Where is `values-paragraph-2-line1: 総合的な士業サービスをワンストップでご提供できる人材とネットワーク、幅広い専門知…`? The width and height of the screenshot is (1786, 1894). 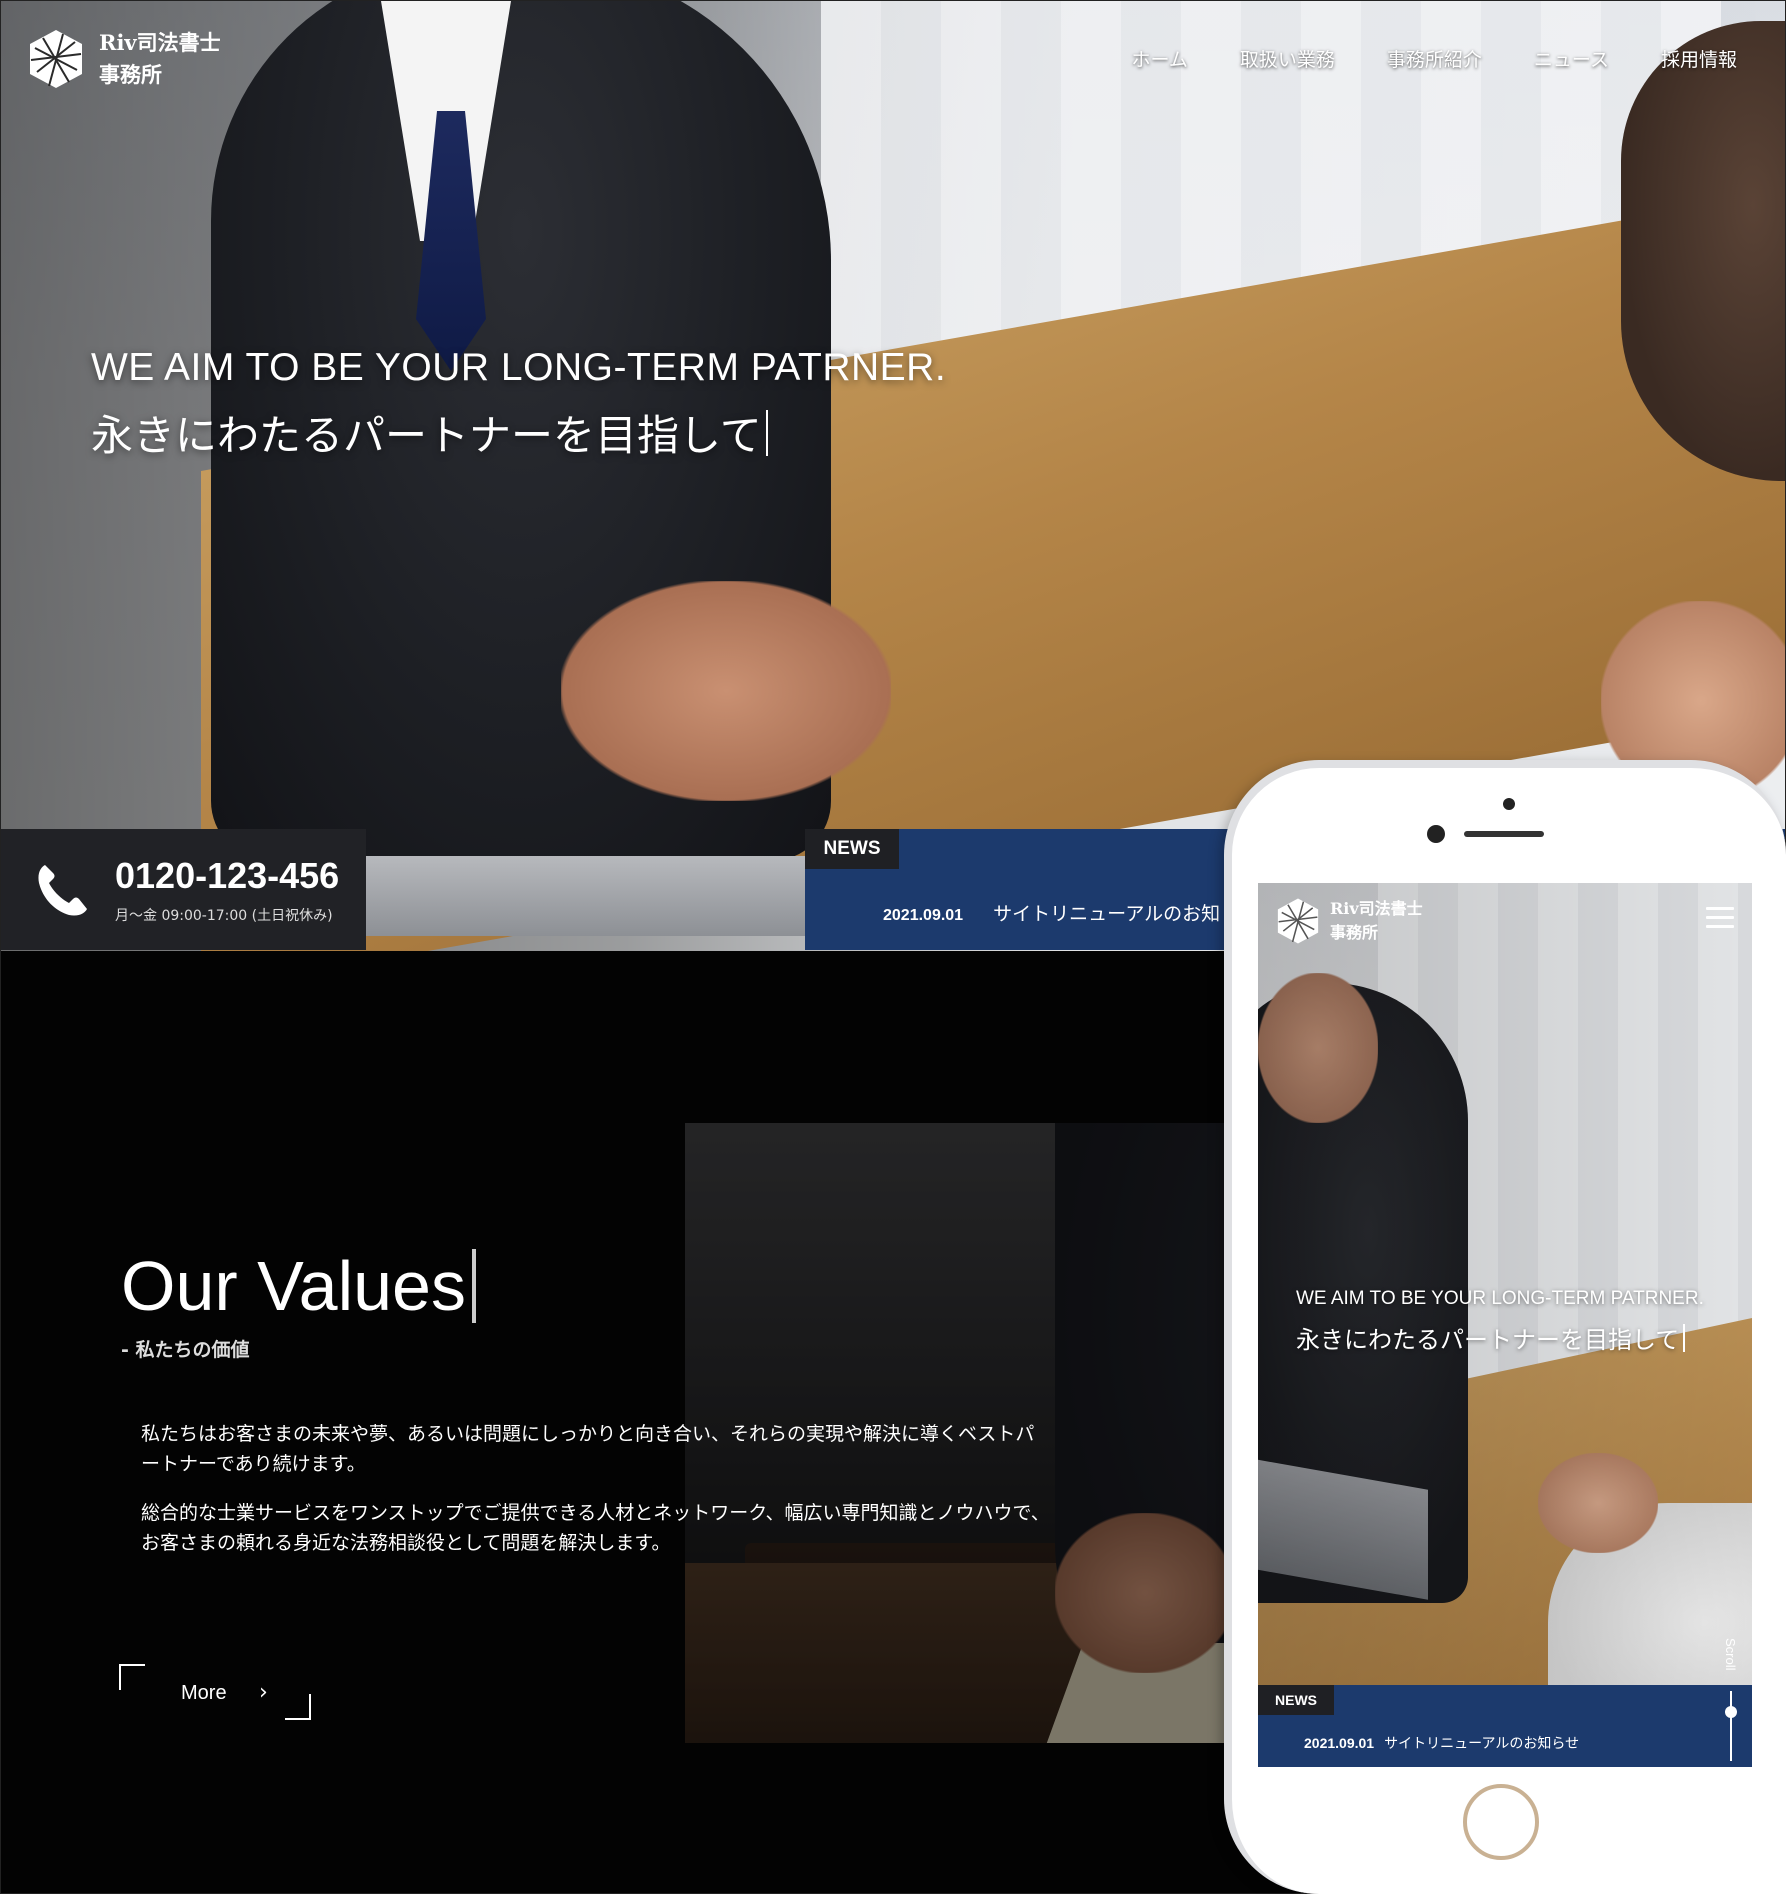 values-paragraph-2-line1: 総合的な士業サービスをワンストップでご提供できる人材とネットワーク、幅広い専門知… is located at coordinates (595, 1513).